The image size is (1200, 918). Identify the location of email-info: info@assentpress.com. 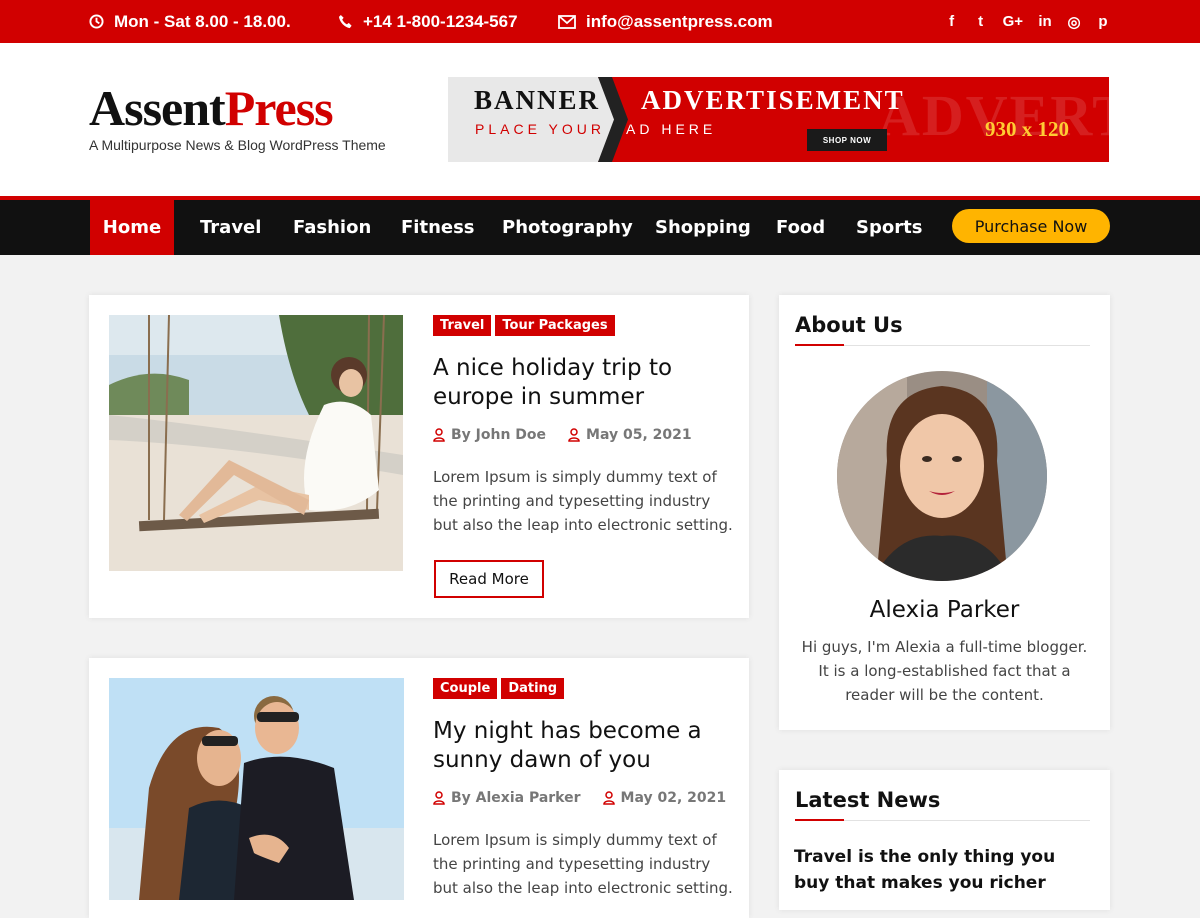
(665, 21).